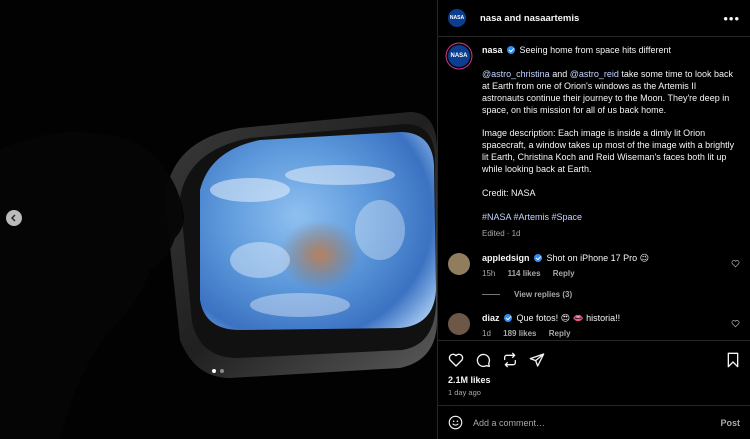  What do you see at coordinates (483, 360) in the screenshot?
I see `comment-bubble-icon` at bounding box center [483, 360].